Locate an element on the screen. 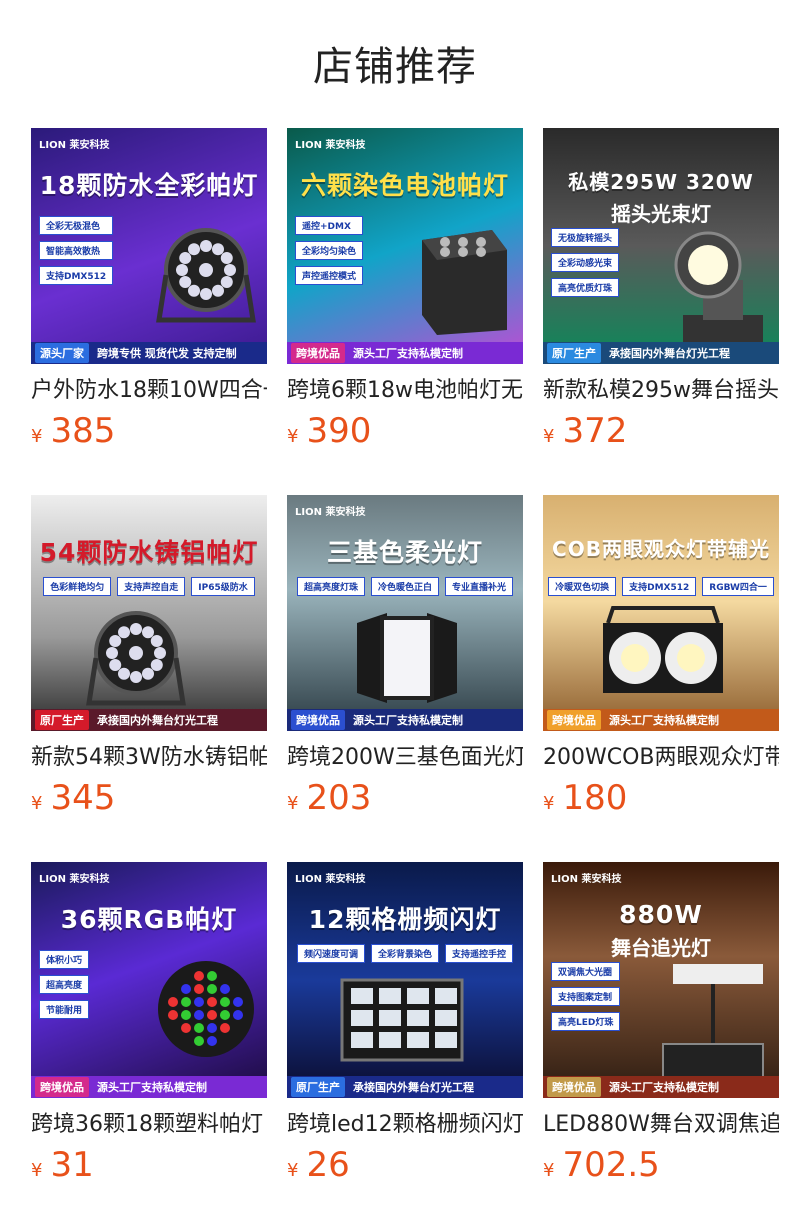  feature-tags: 色彩鲜艳均匀 支持声控自走 IP65级防水 is located at coordinates (149, 586).